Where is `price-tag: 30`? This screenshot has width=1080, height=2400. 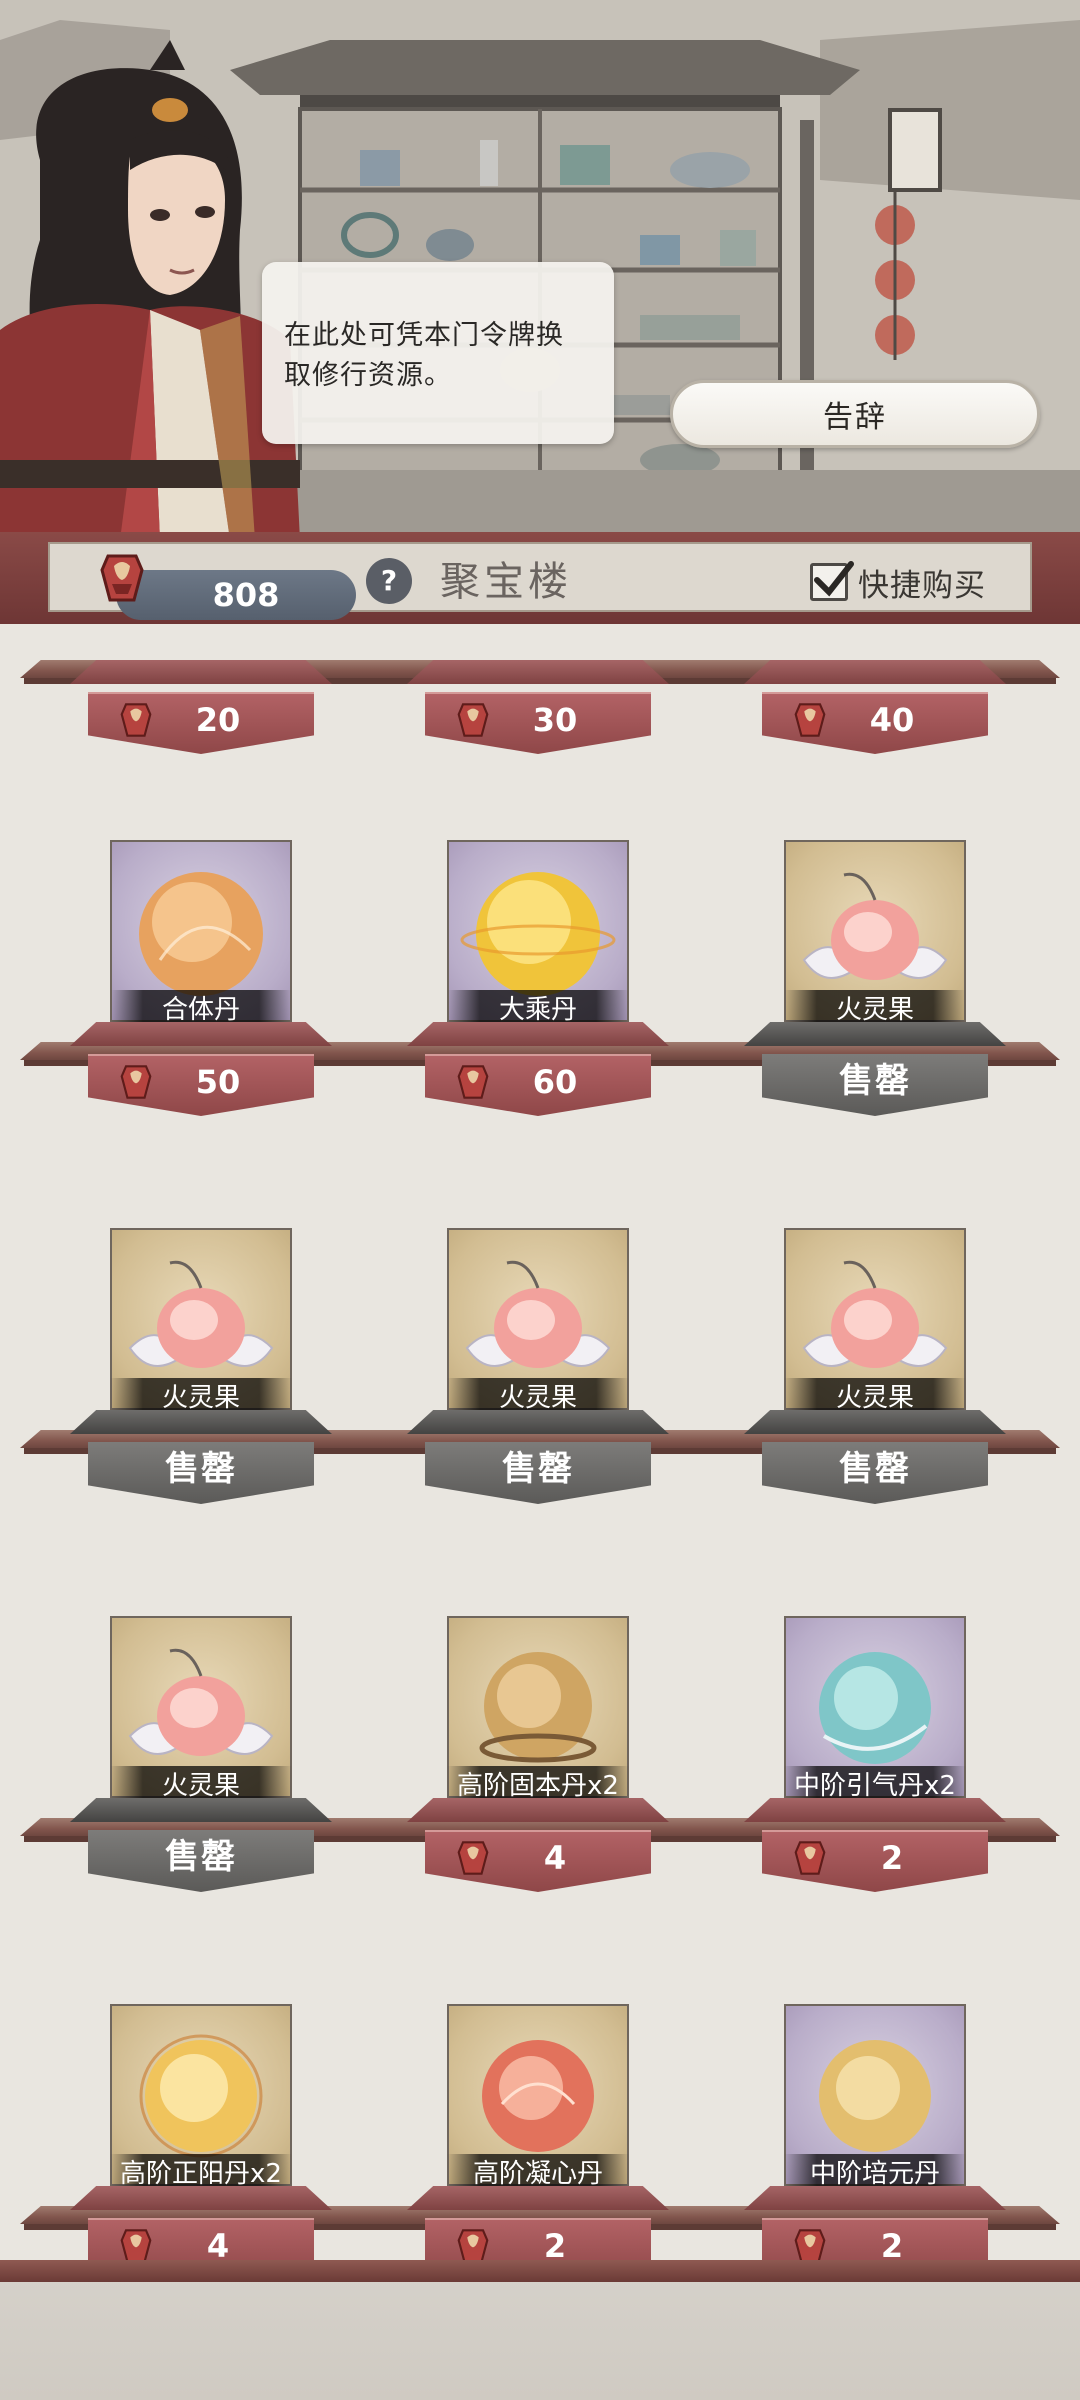 price-tag: 30 is located at coordinates (538, 723).